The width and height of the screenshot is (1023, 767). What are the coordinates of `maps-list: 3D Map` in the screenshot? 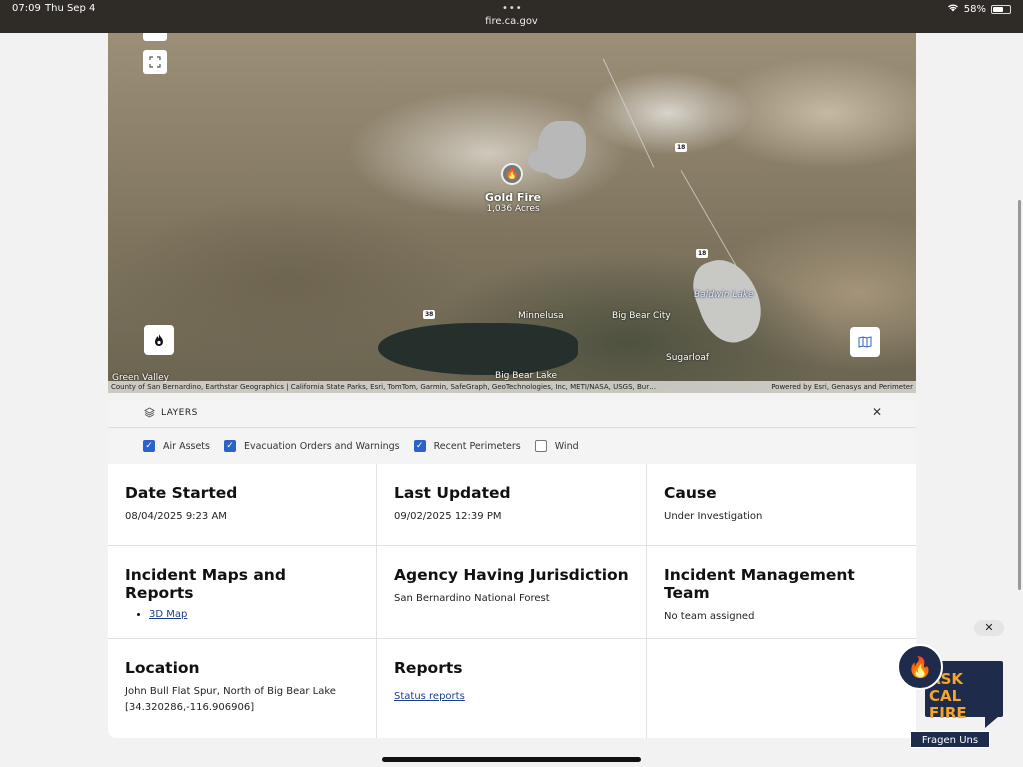 It's located at (242, 614).